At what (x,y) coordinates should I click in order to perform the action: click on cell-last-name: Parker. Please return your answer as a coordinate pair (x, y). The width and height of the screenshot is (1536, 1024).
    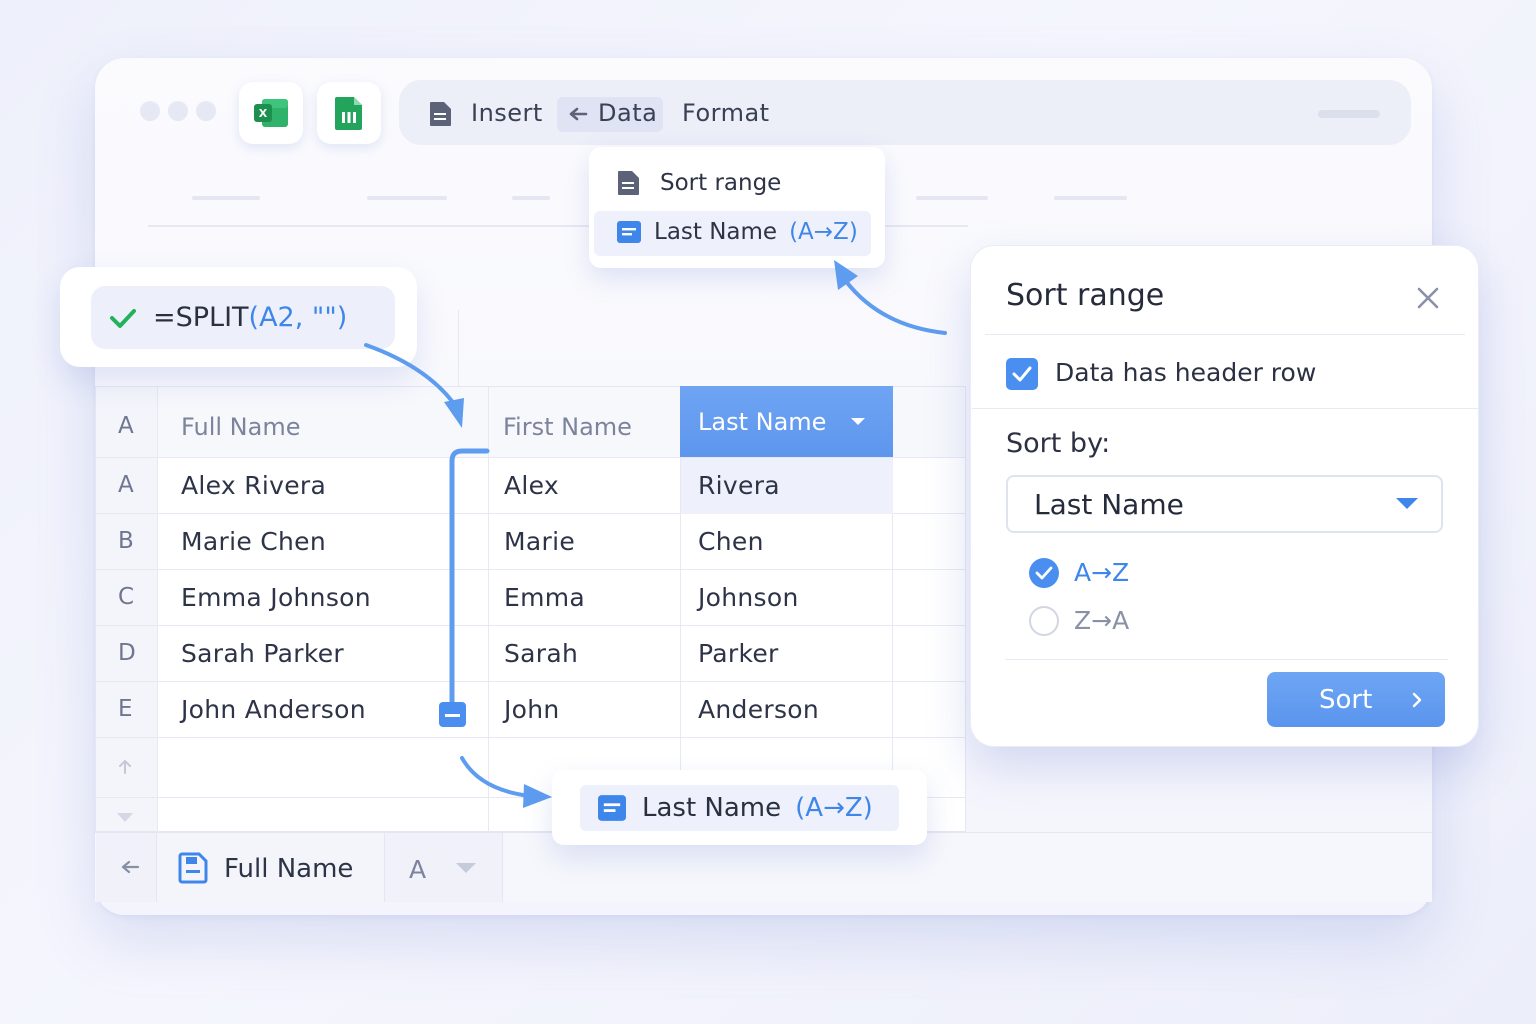
    Looking at the image, I should click on (738, 653).